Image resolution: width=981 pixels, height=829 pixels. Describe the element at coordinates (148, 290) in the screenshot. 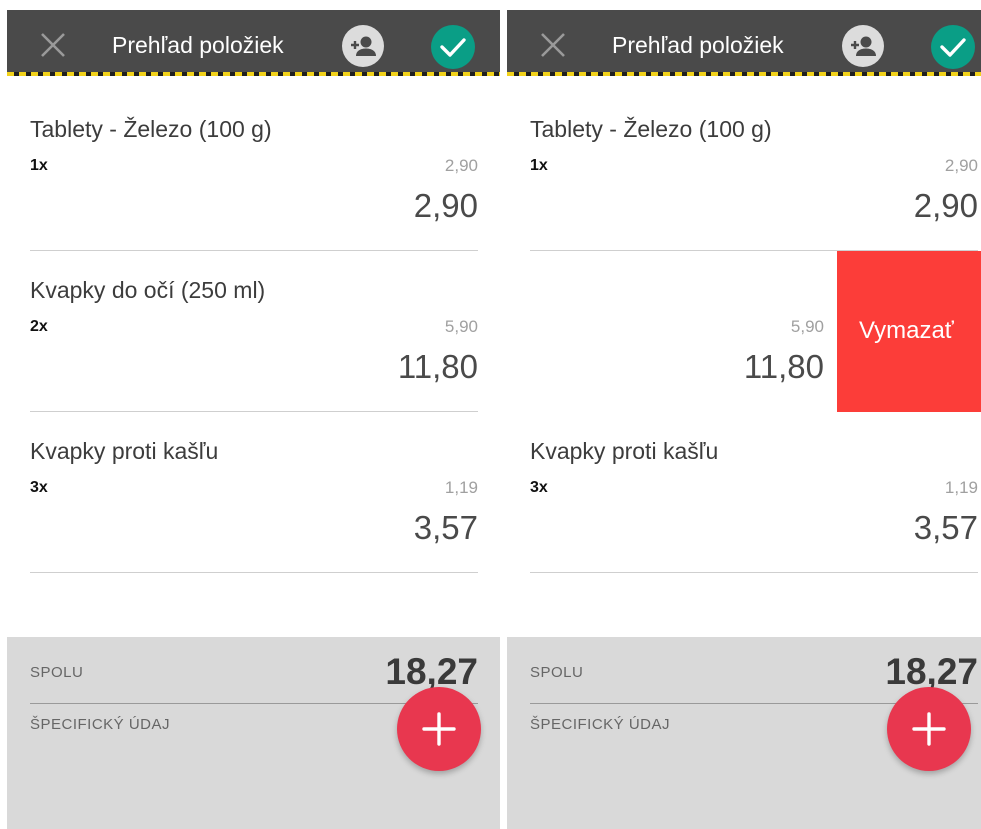

I see `item-name: Kvapky do očí (250 ml)` at that location.